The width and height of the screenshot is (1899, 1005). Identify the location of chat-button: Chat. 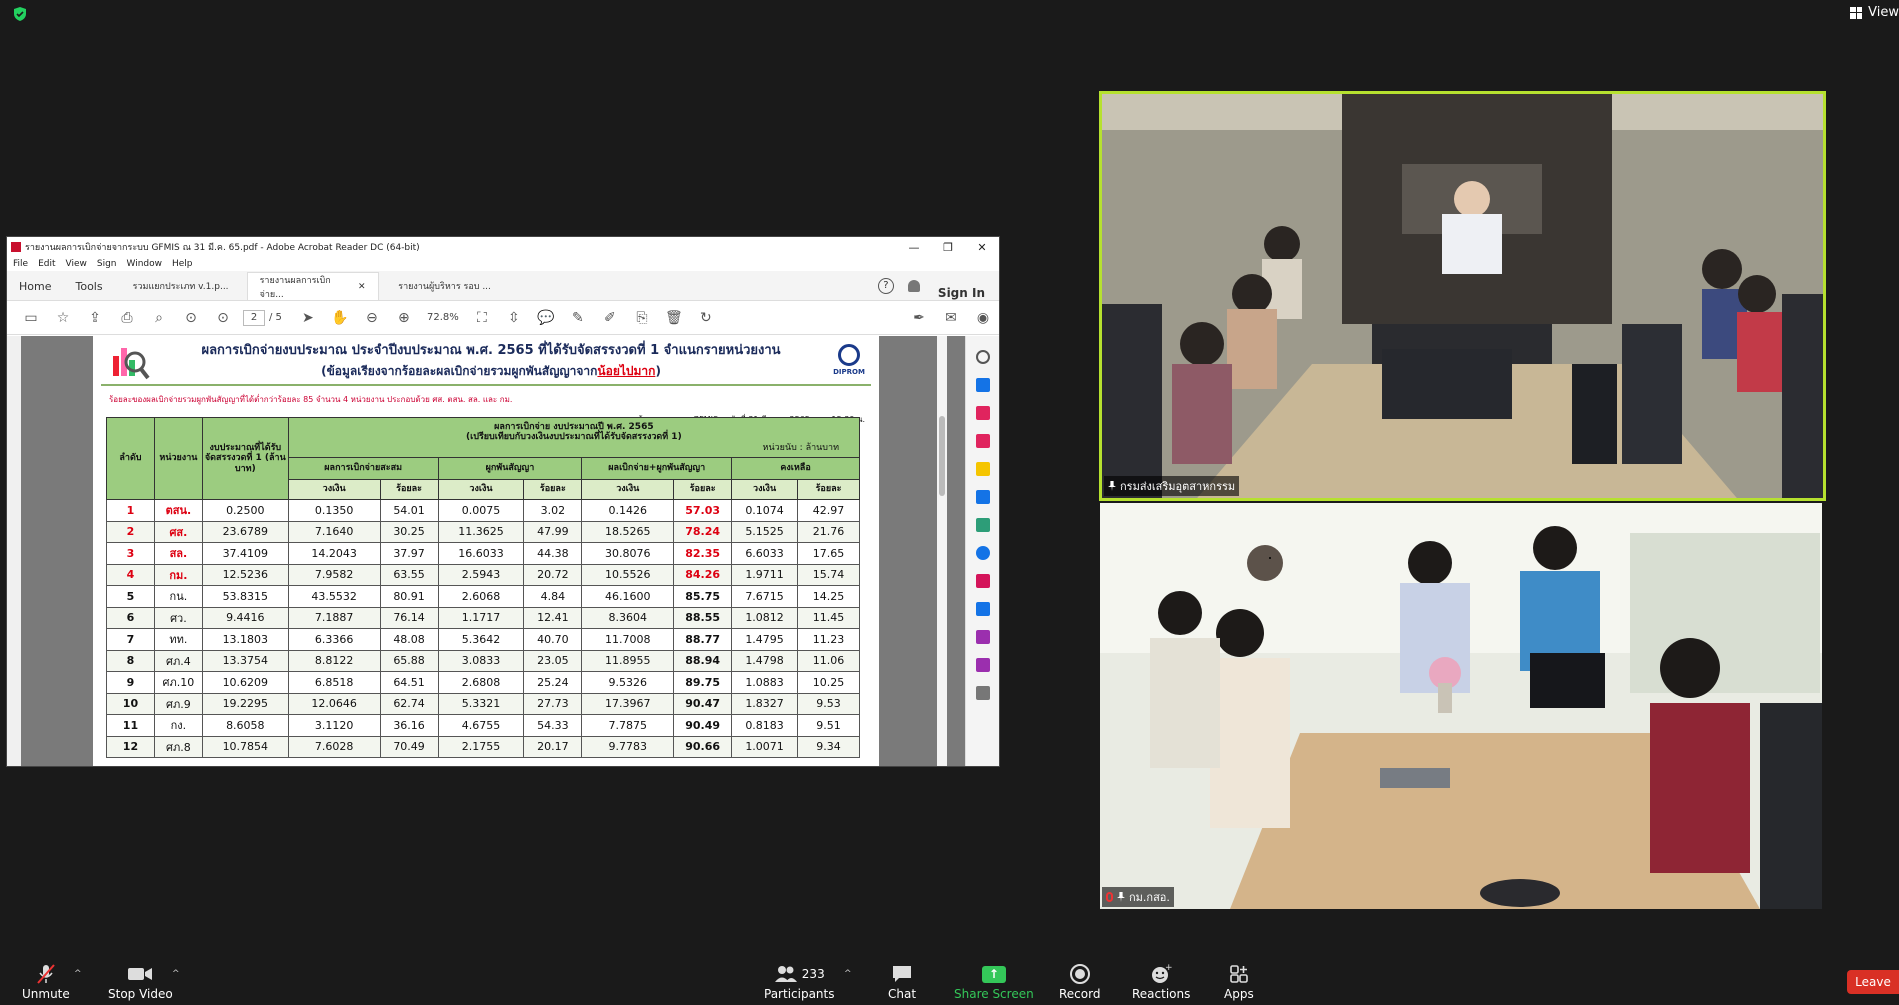
(902, 982).